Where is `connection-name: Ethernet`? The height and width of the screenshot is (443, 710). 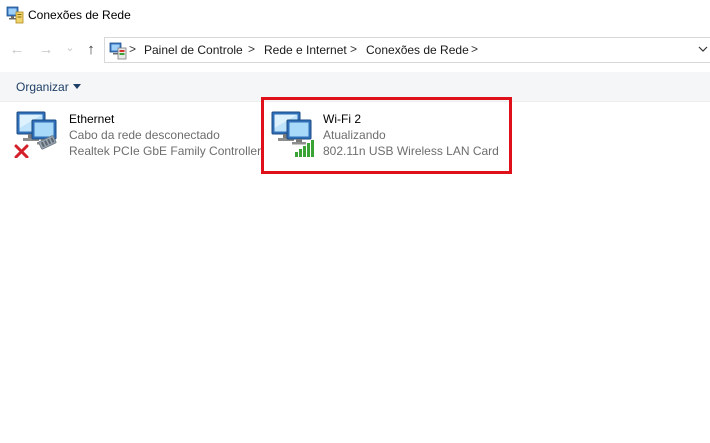 connection-name: Ethernet is located at coordinates (92, 119).